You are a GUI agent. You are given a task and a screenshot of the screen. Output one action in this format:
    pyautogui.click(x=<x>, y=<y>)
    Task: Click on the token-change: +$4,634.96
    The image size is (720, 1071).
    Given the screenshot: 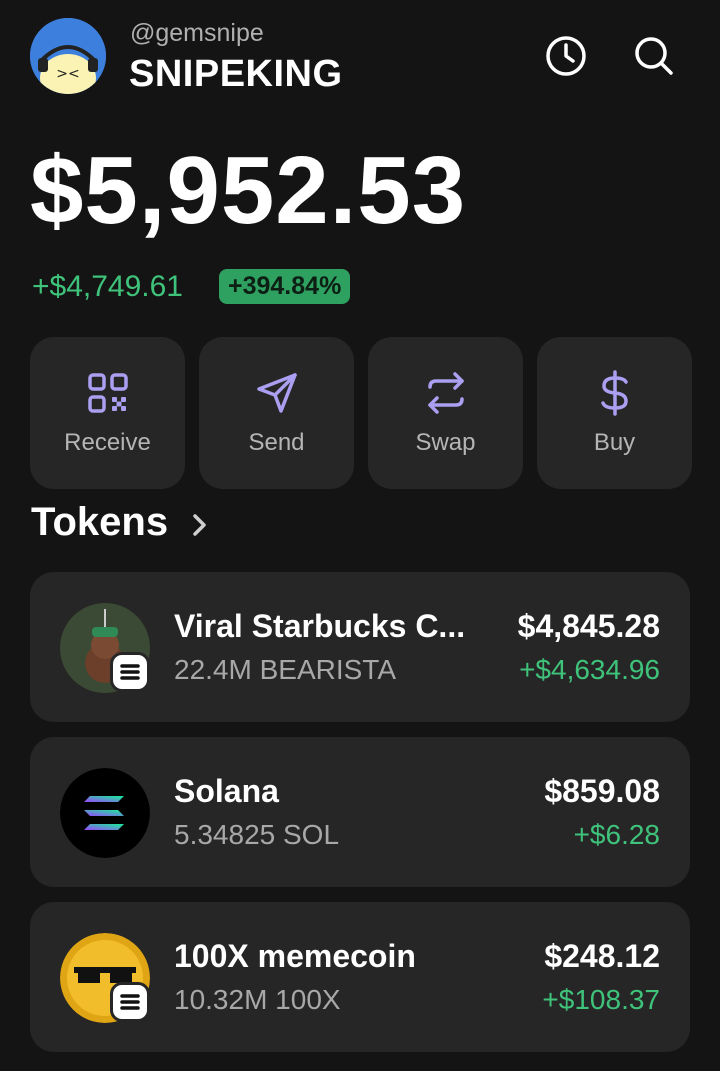 What is the action you would take?
    pyautogui.click(x=589, y=669)
    